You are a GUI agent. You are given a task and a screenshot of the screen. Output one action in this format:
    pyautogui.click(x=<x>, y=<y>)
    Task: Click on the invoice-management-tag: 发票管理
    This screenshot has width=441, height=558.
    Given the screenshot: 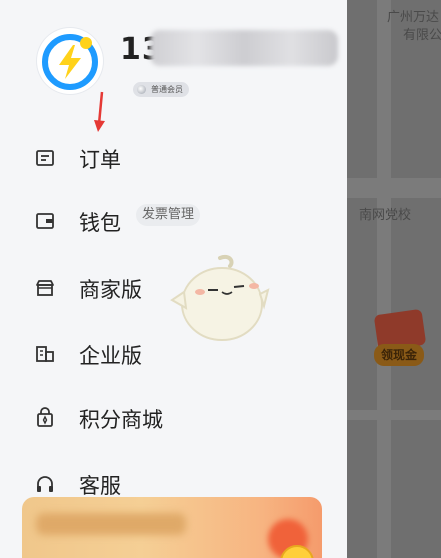 What is the action you would take?
    pyautogui.click(x=168, y=215)
    